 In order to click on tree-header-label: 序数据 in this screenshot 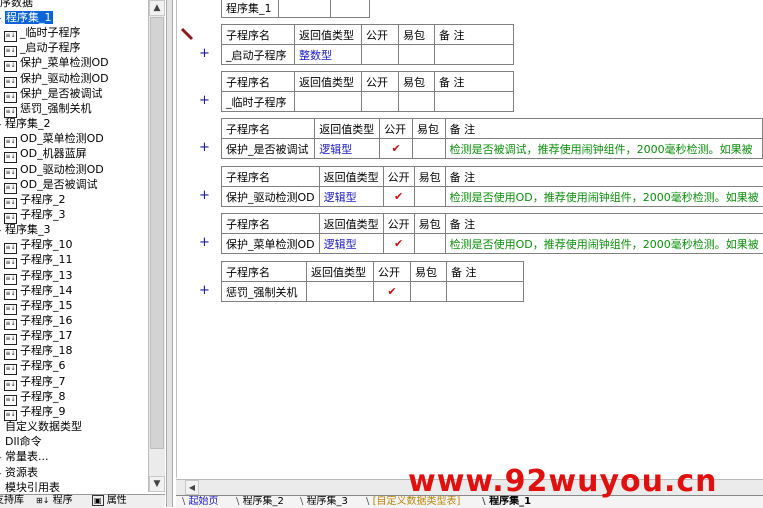, I will do `click(16, 4)`.